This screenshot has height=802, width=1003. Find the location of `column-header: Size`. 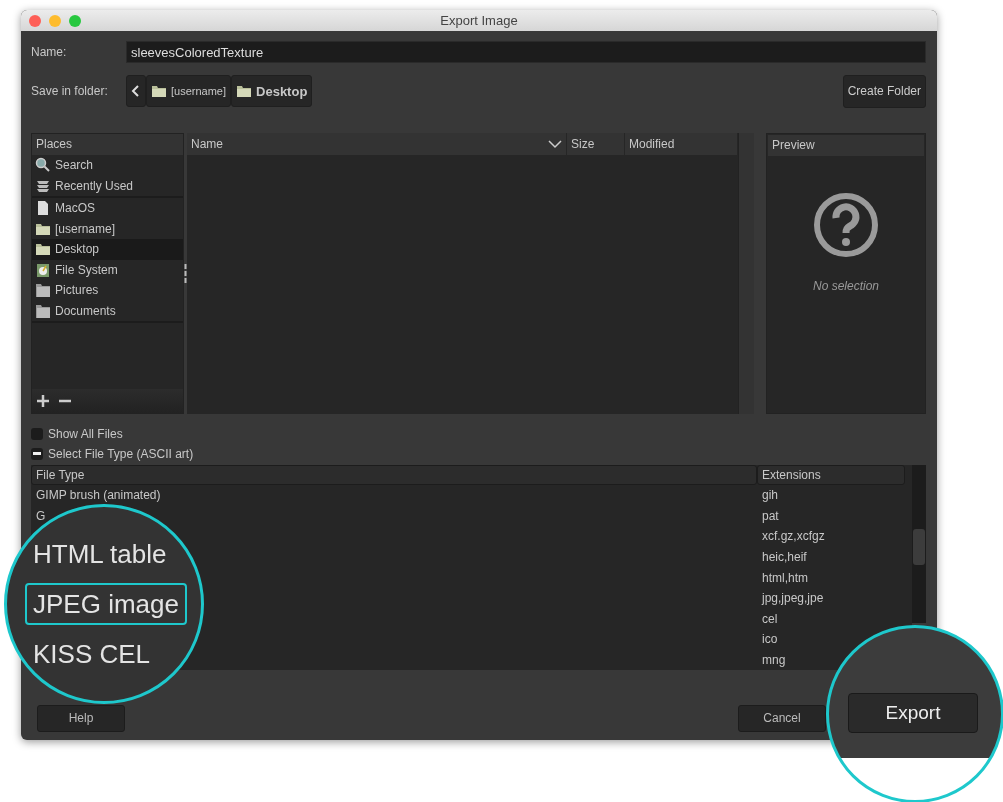

column-header: Size is located at coordinates (596, 144).